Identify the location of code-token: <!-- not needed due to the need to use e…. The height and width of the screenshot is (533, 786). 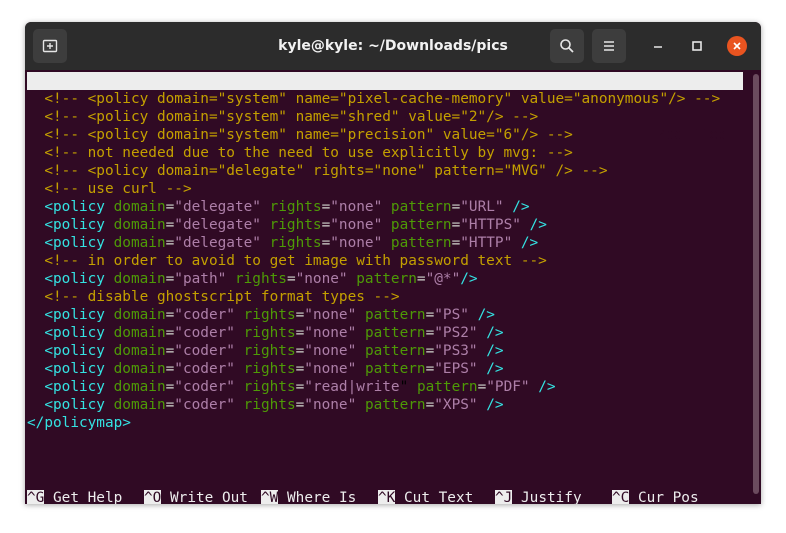
(300, 153).